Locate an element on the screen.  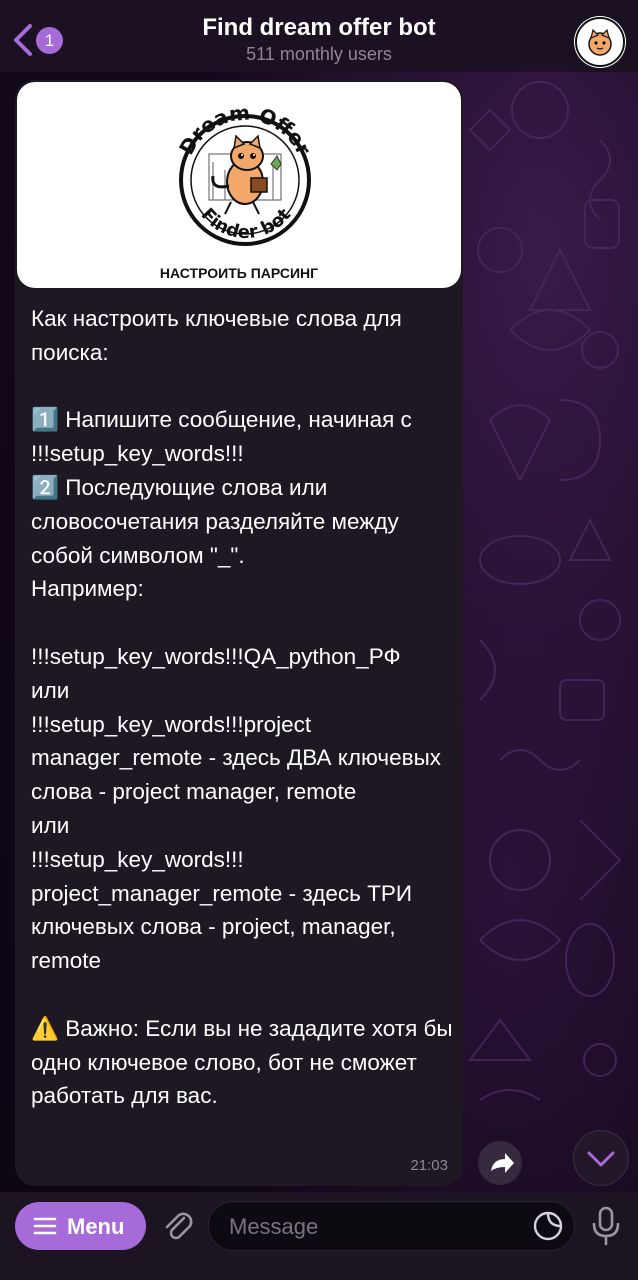
hamburger-icon is located at coordinates (45, 1226).